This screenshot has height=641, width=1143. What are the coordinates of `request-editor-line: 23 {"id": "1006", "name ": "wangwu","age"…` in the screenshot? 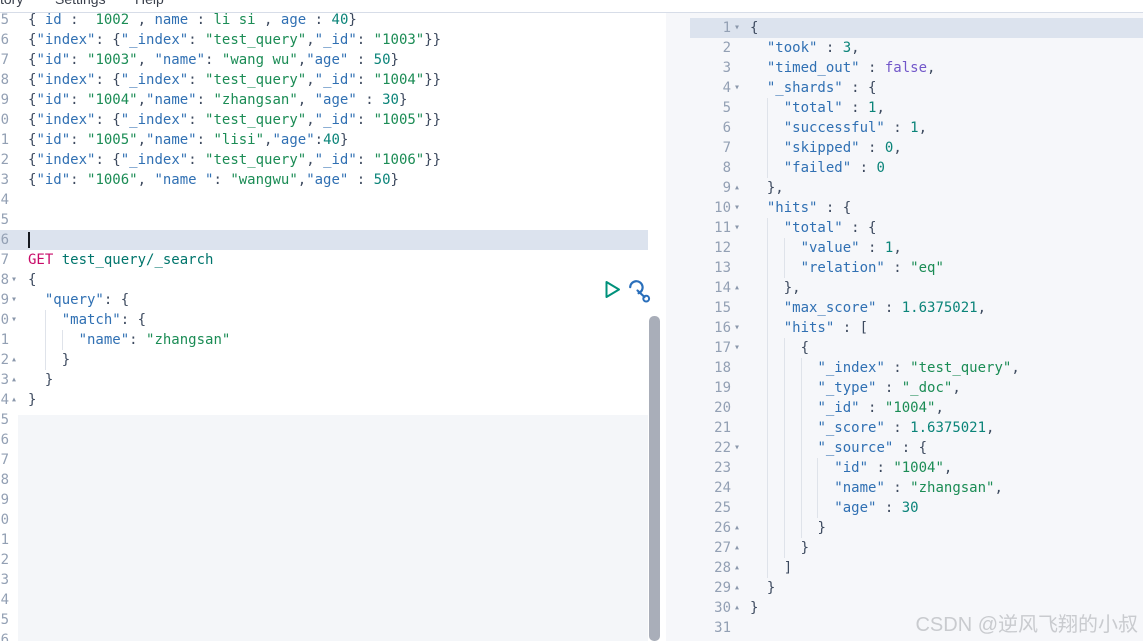 It's located at (332, 180).